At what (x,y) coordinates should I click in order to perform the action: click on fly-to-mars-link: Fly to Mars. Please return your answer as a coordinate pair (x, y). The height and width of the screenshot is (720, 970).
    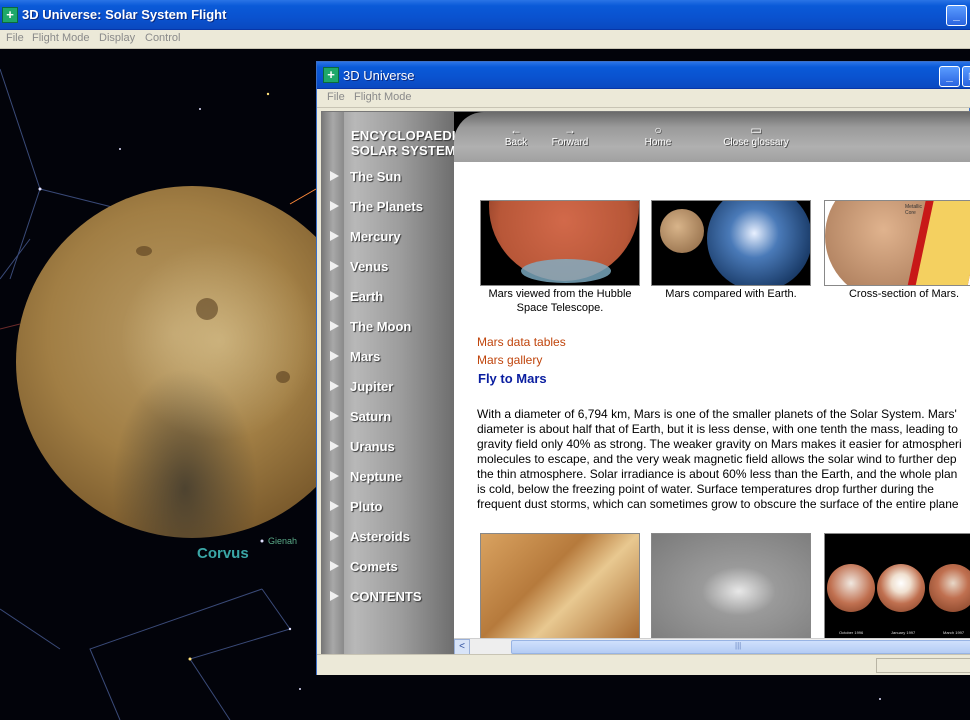
    Looking at the image, I should click on (512, 378).